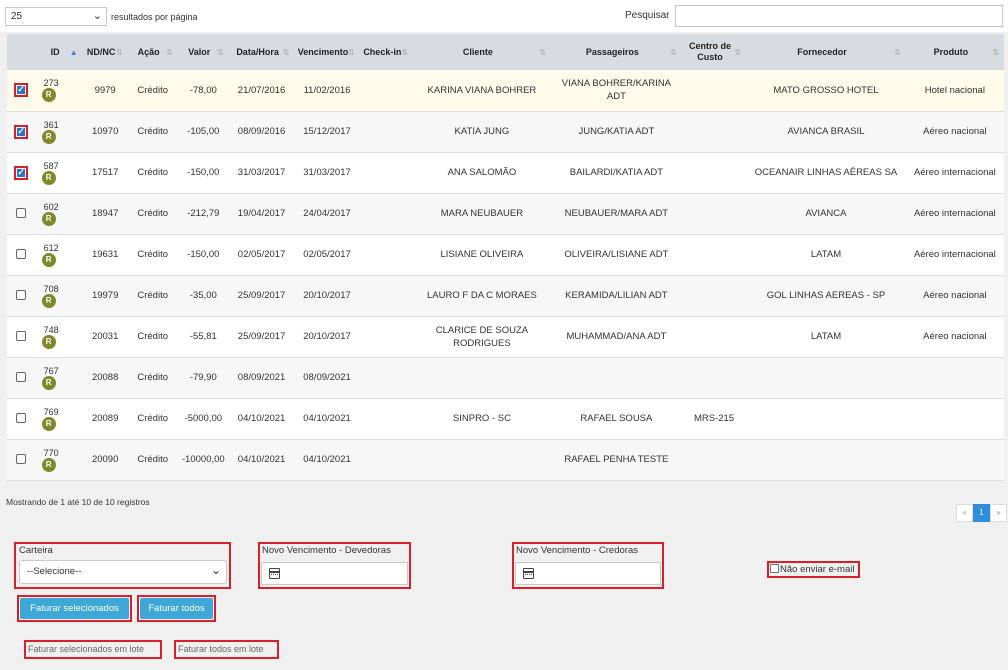 The image size is (1008, 670). I want to click on row-id: 273, so click(62, 83).